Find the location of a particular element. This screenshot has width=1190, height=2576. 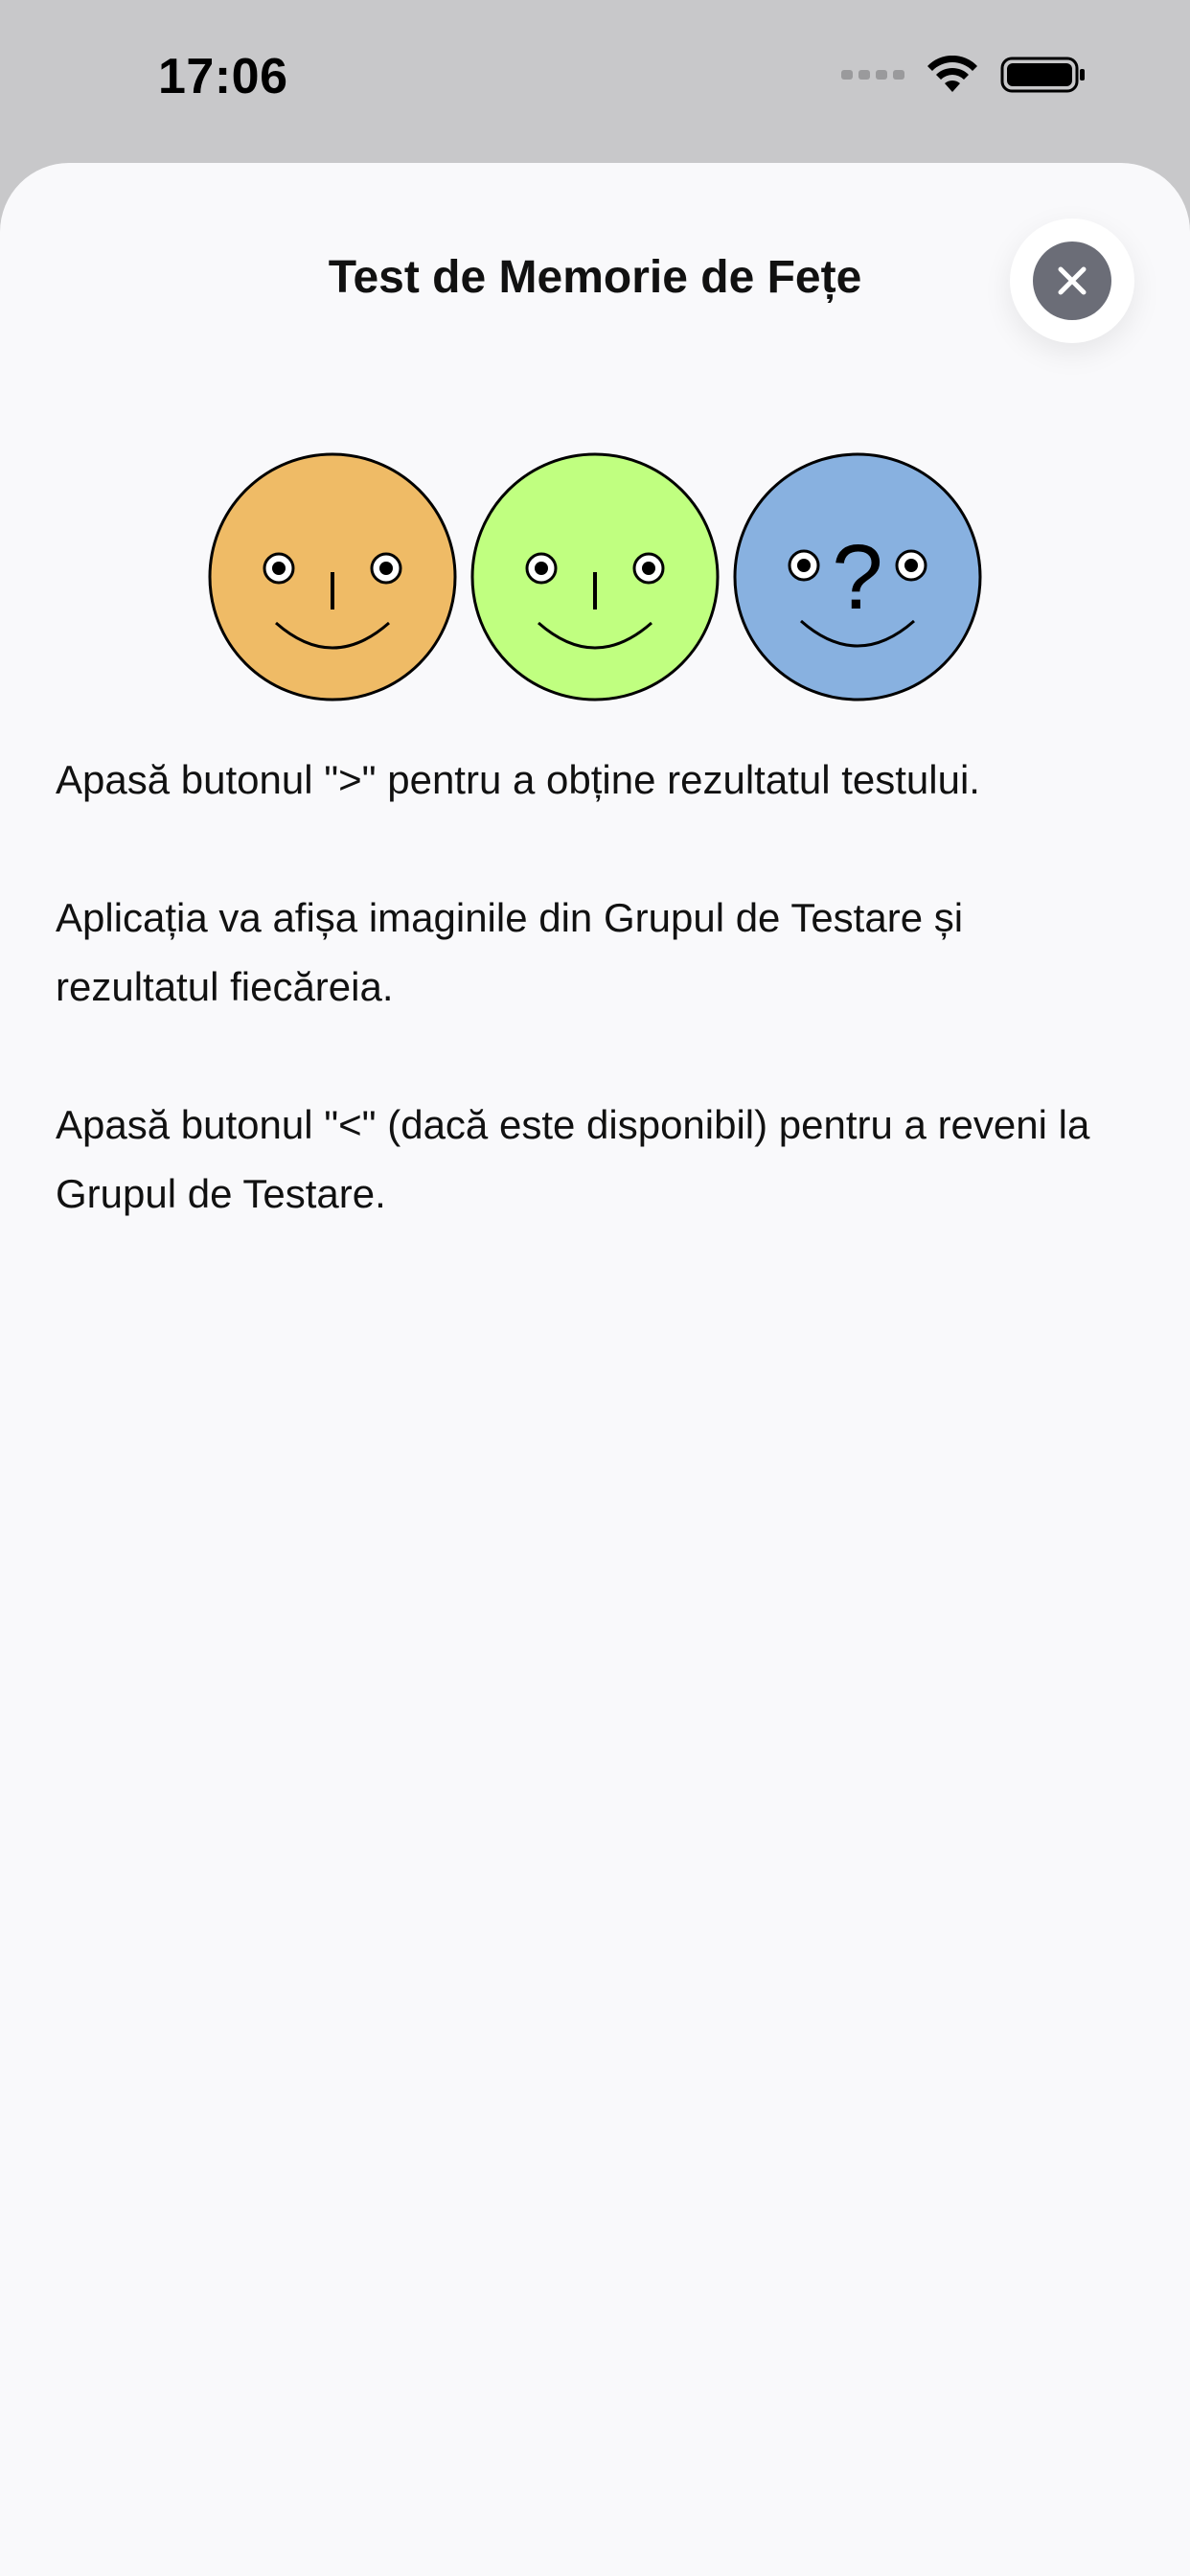

close-button is located at coordinates (1072, 281).